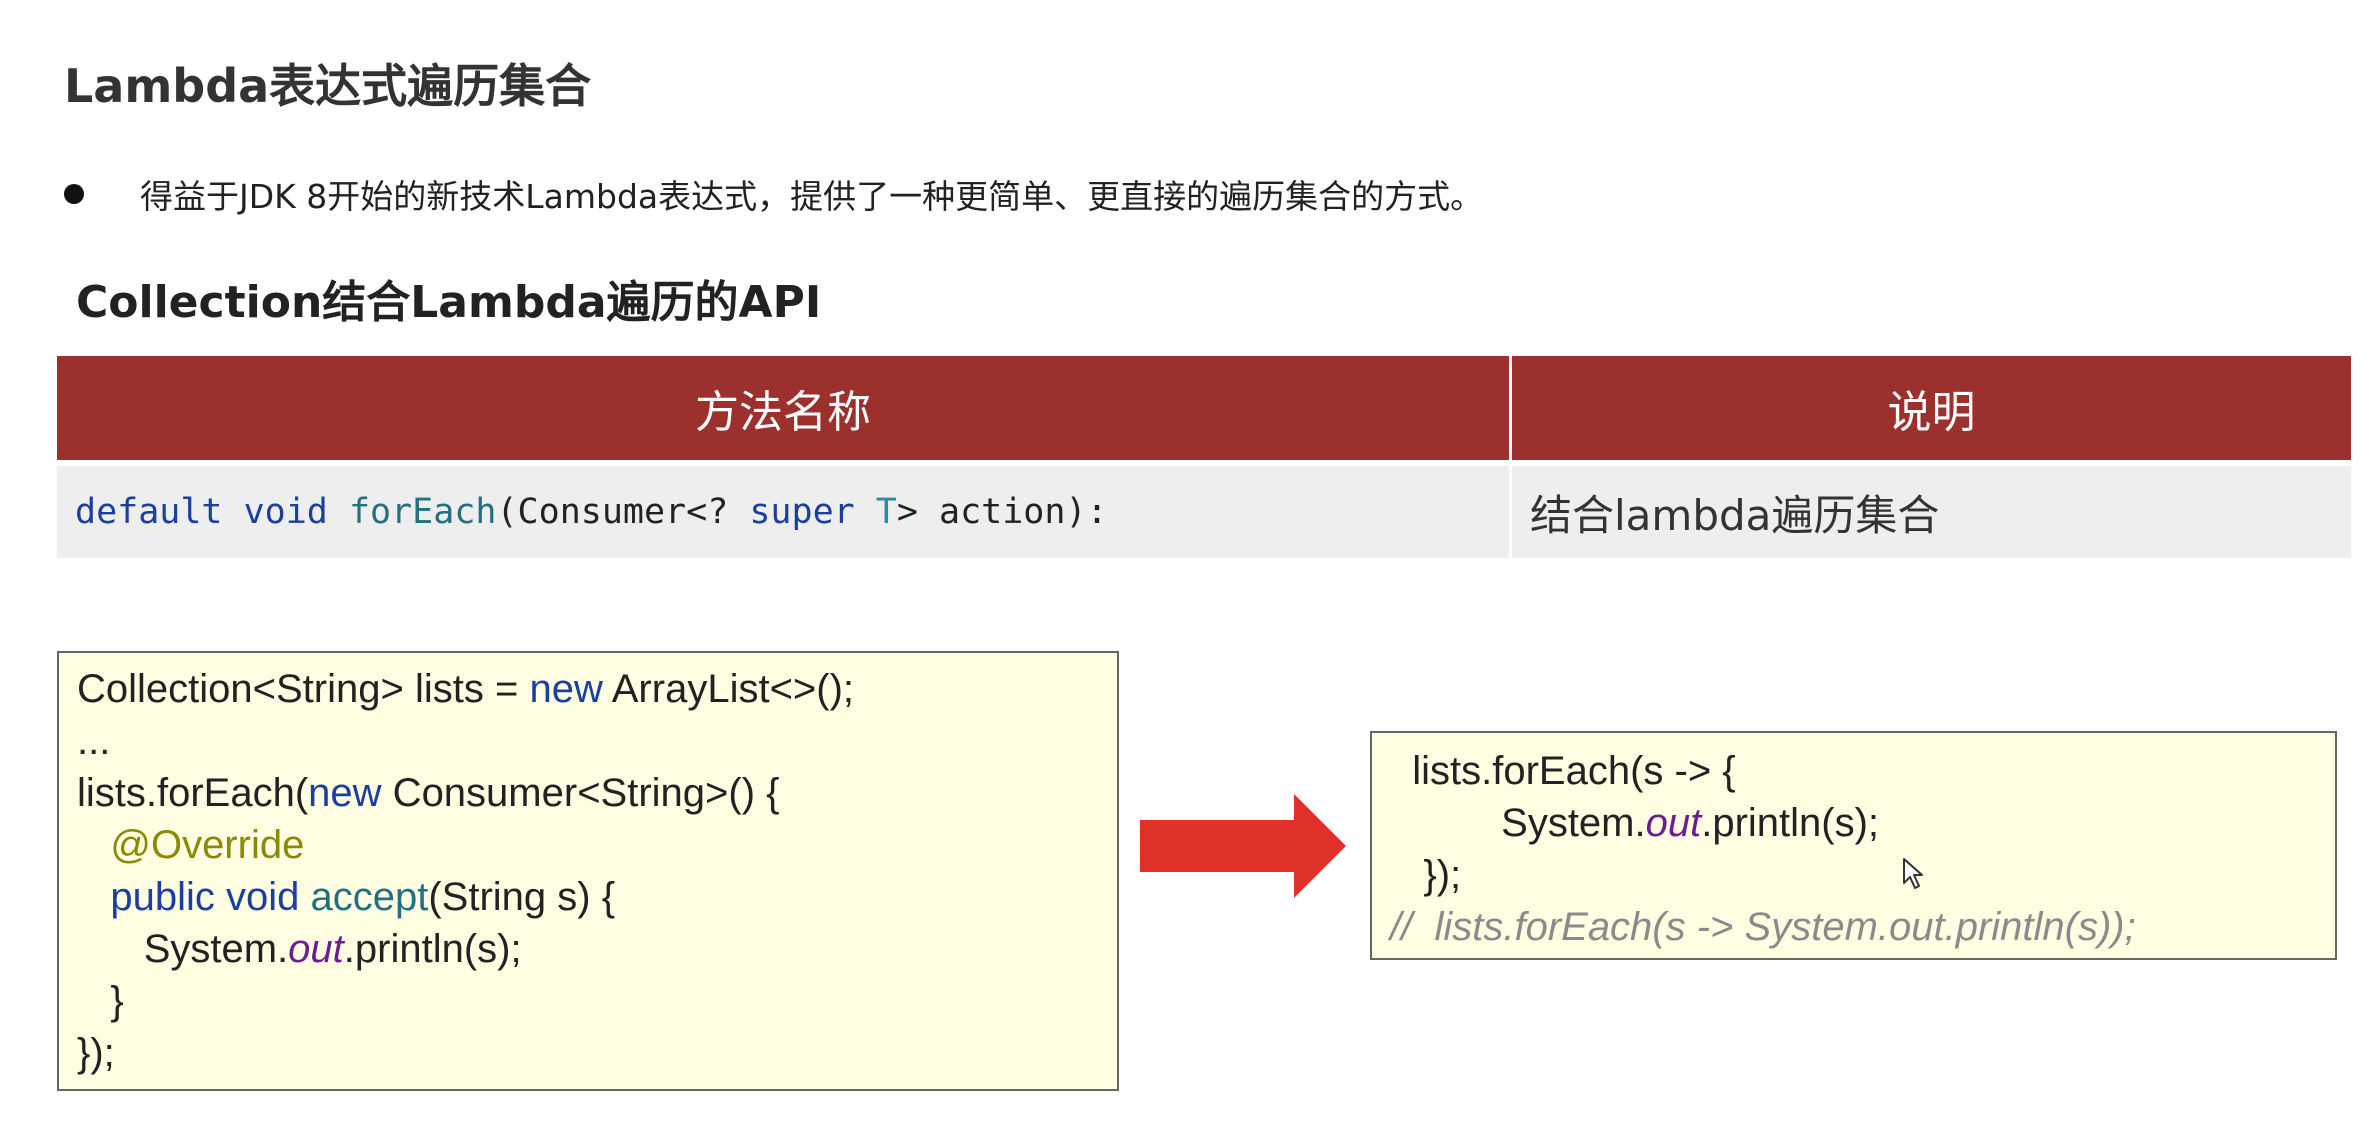 The image size is (2380, 1146). I want to click on code-token: void, so click(285, 512).